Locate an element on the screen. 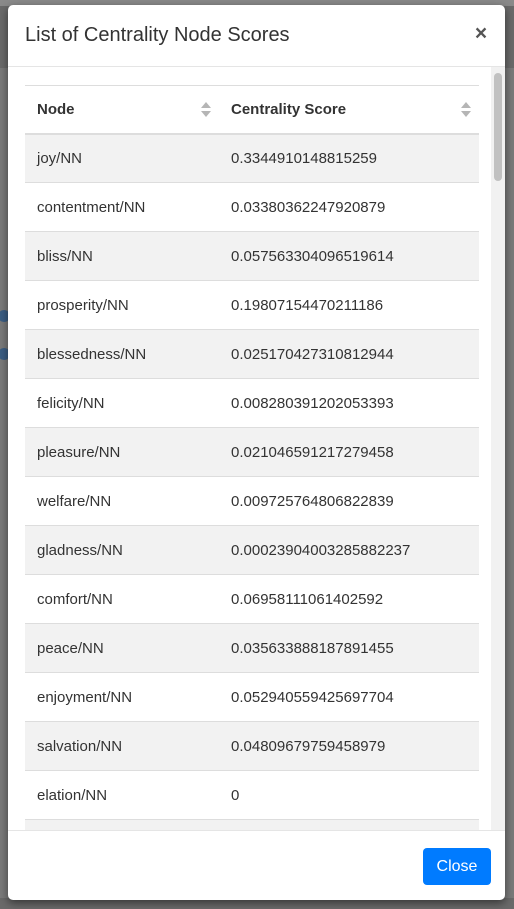  table-row: felicity/NN 0.008280391202053393 is located at coordinates (252, 403).